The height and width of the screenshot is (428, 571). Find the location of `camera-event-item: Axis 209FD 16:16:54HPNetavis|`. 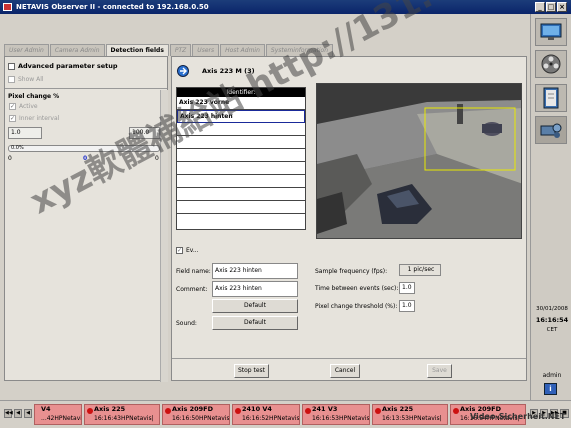

camera-event-item: Axis 209FD 16:16:54HPNetavis| is located at coordinates (488, 414).